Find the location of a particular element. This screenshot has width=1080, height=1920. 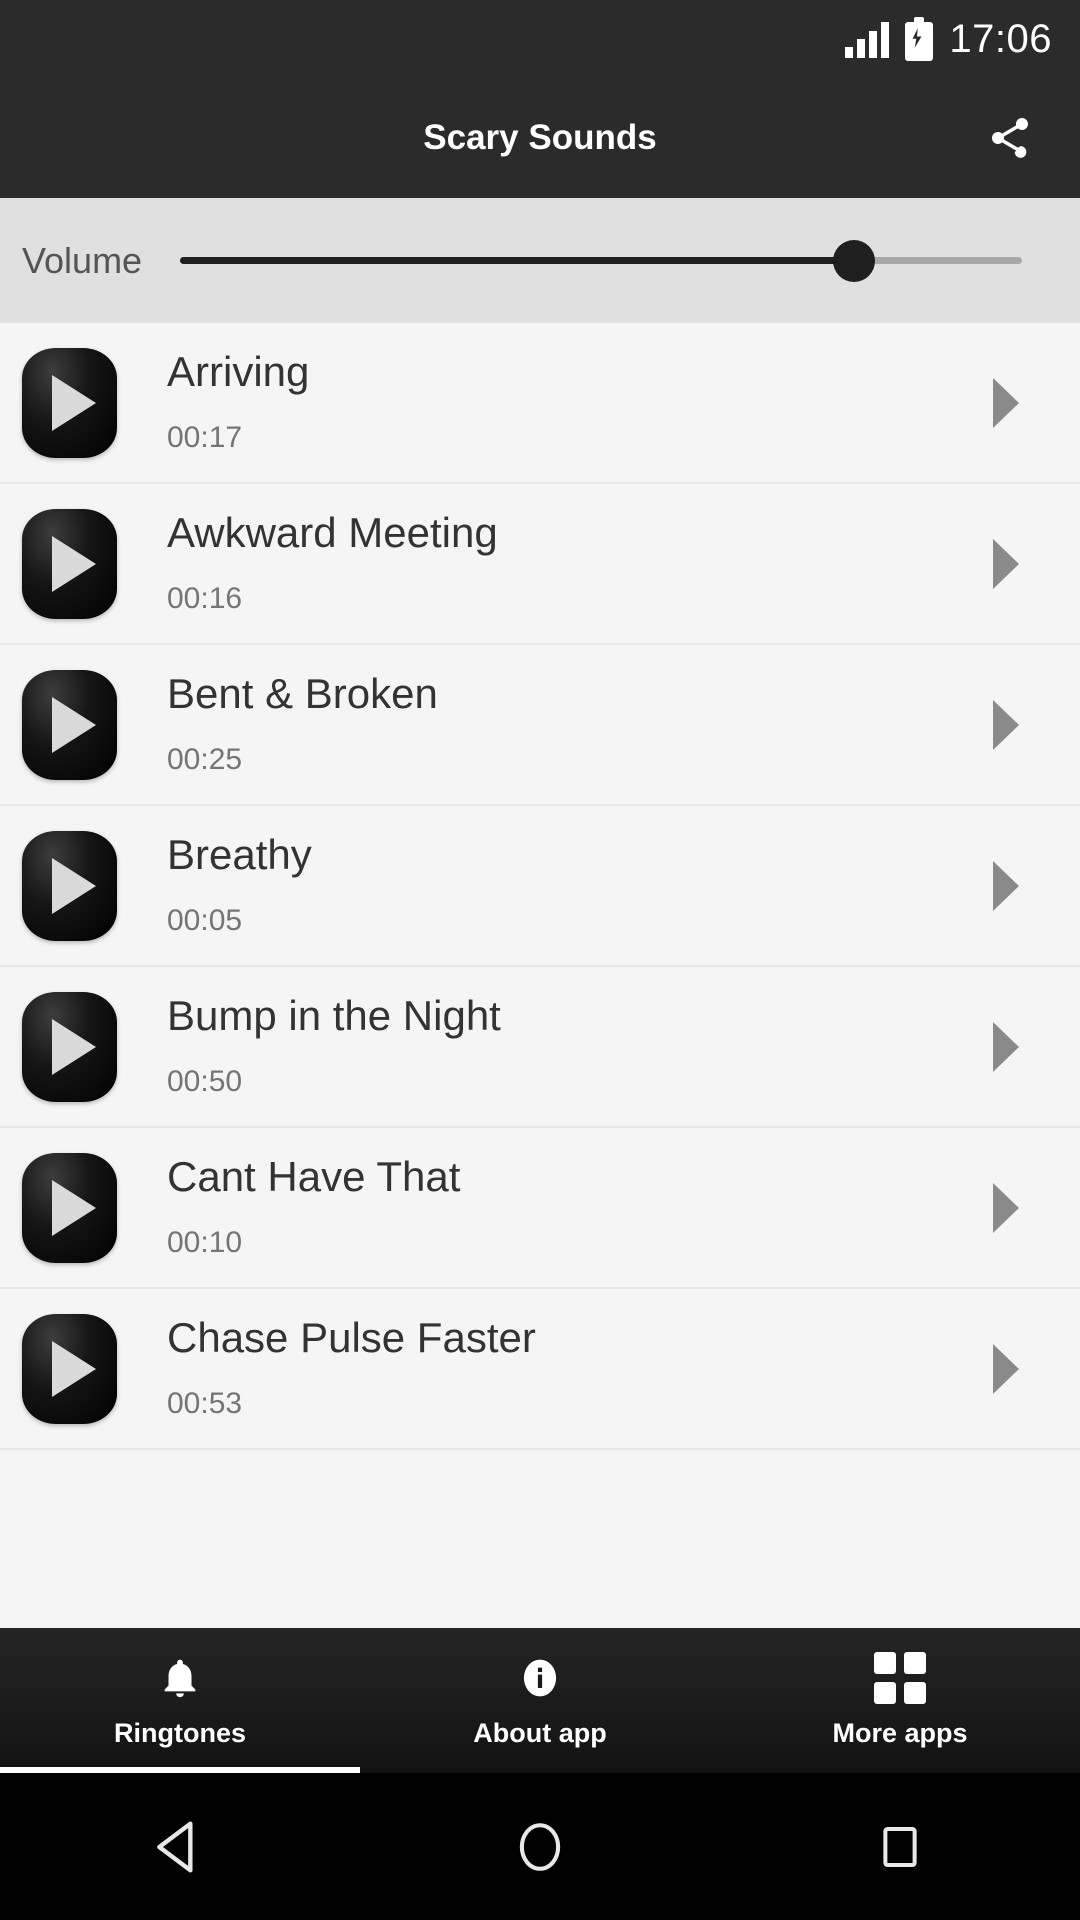

list-item-text: Breathy 00:05 is located at coordinates (538, 886).